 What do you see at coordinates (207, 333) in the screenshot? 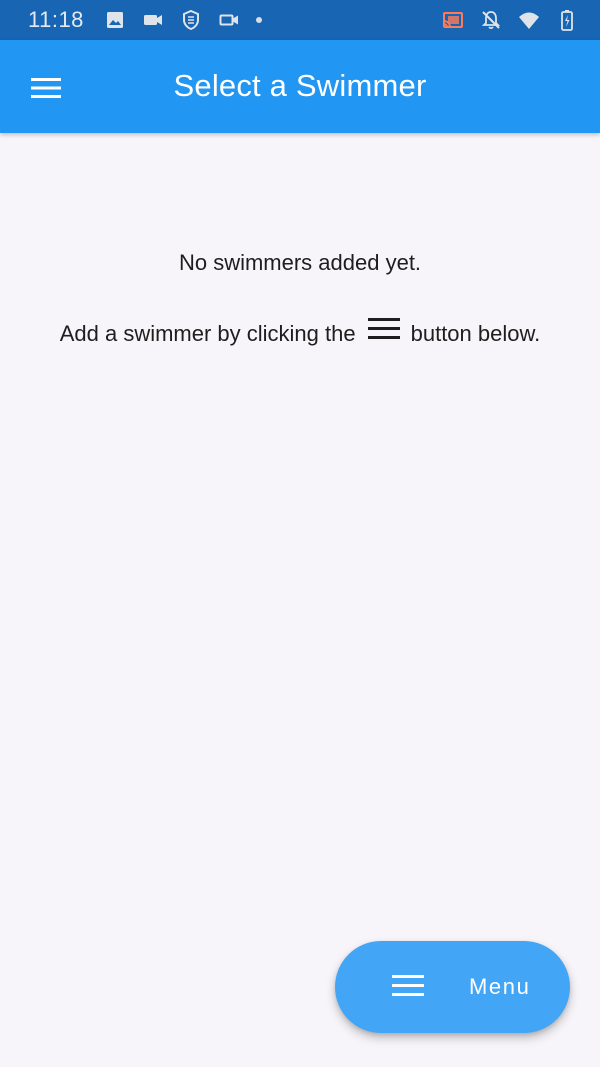
I see `hint-text-before: Add a swimmer by clicking the` at bounding box center [207, 333].